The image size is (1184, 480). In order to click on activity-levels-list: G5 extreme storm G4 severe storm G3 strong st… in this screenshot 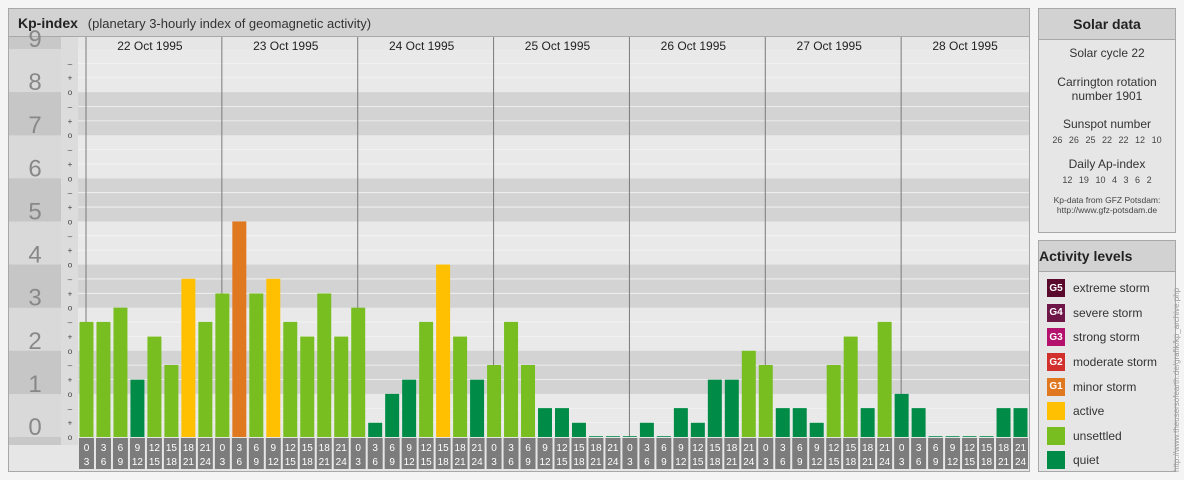, I will do `click(1107, 372)`.